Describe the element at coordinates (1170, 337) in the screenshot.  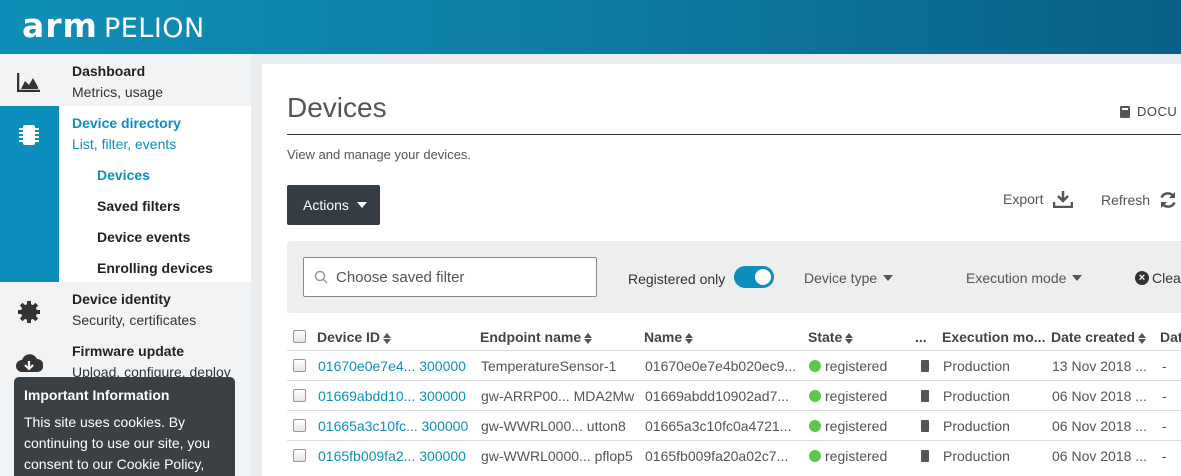
I see `column-header-extra: Dat` at that location.